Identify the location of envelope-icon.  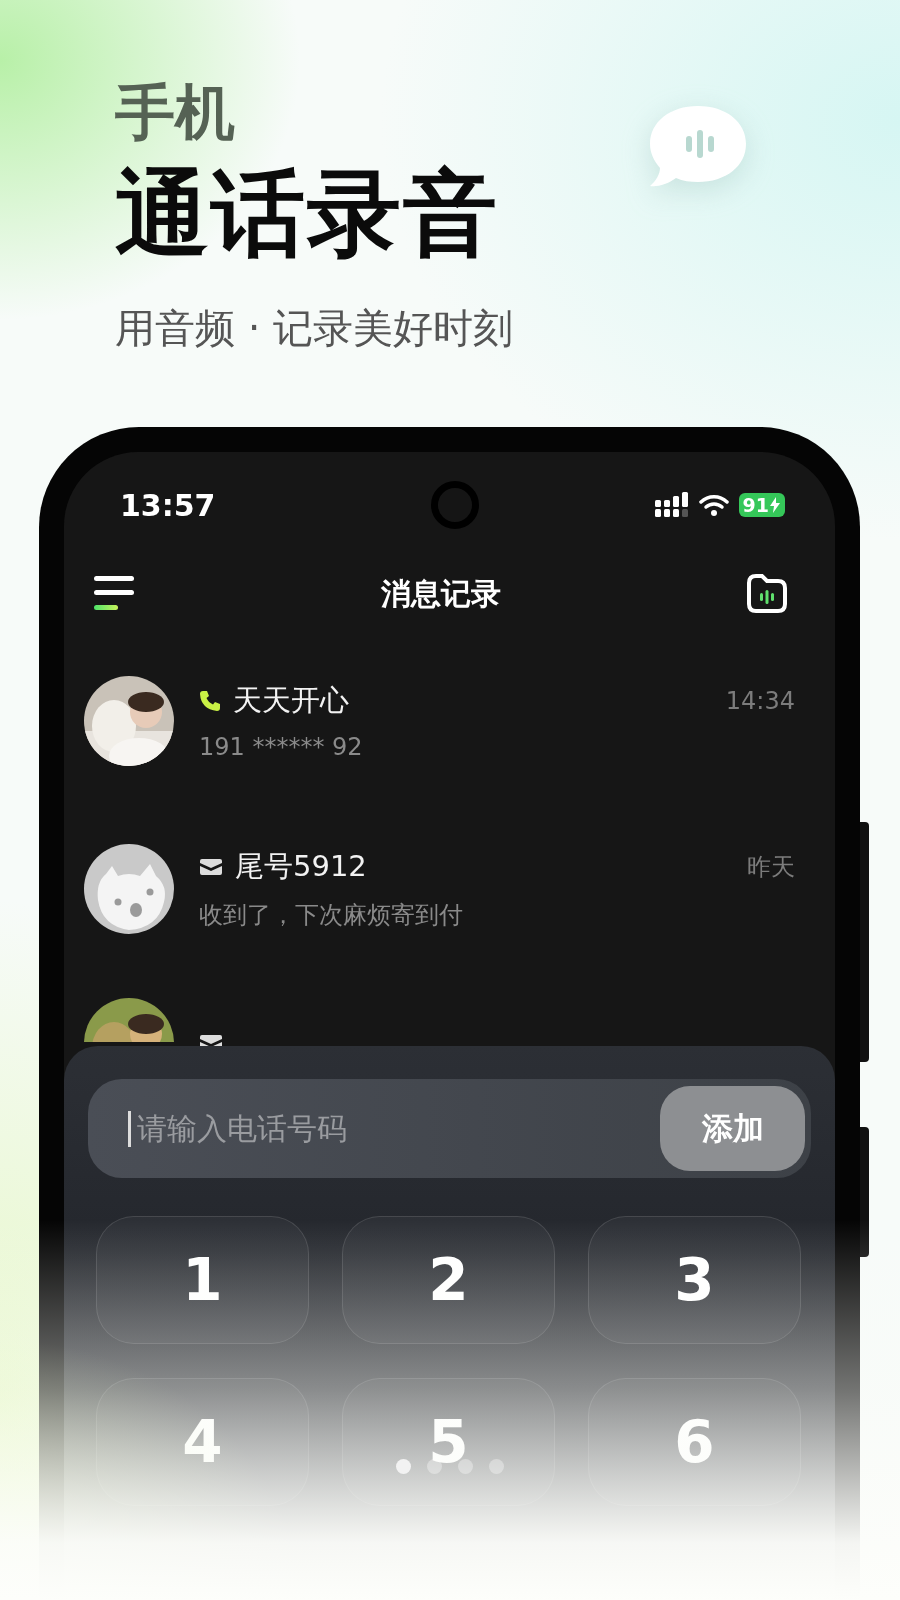
(211, 867).